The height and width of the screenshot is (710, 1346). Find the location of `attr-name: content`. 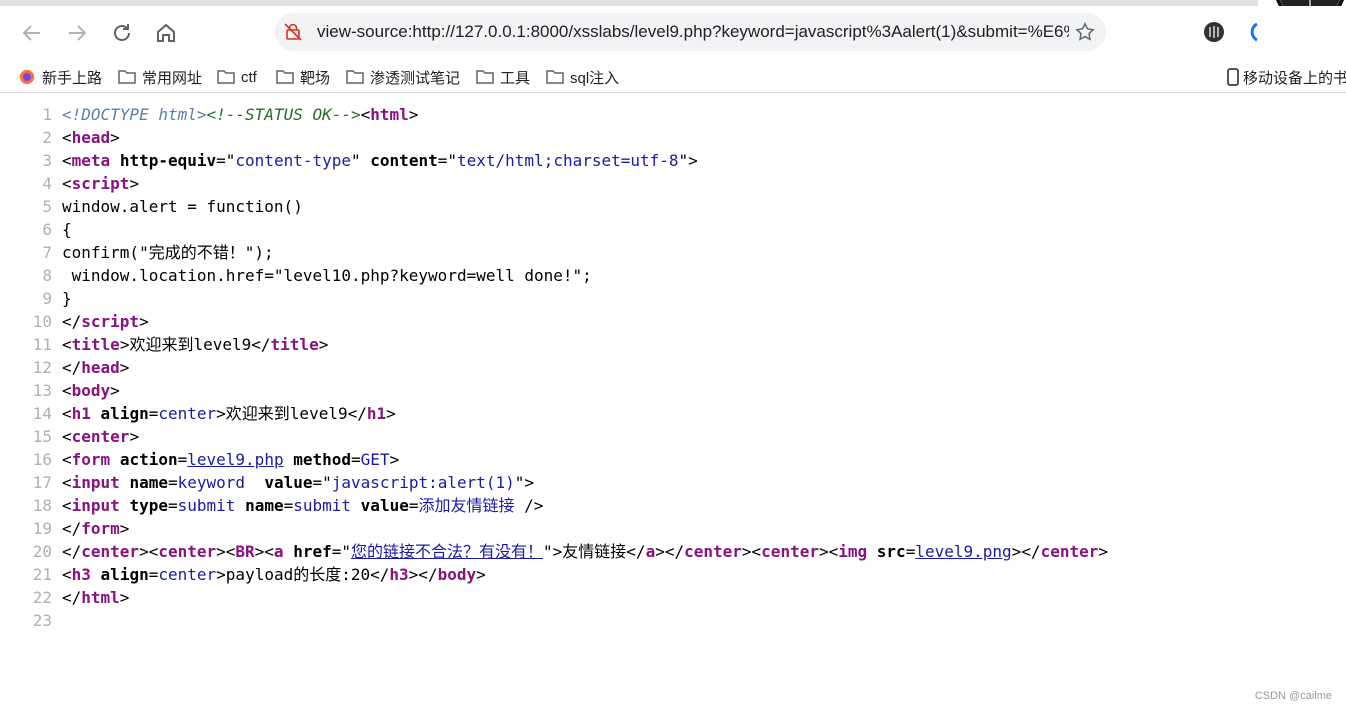

attr-name: content is located at coordinates (404, 160).